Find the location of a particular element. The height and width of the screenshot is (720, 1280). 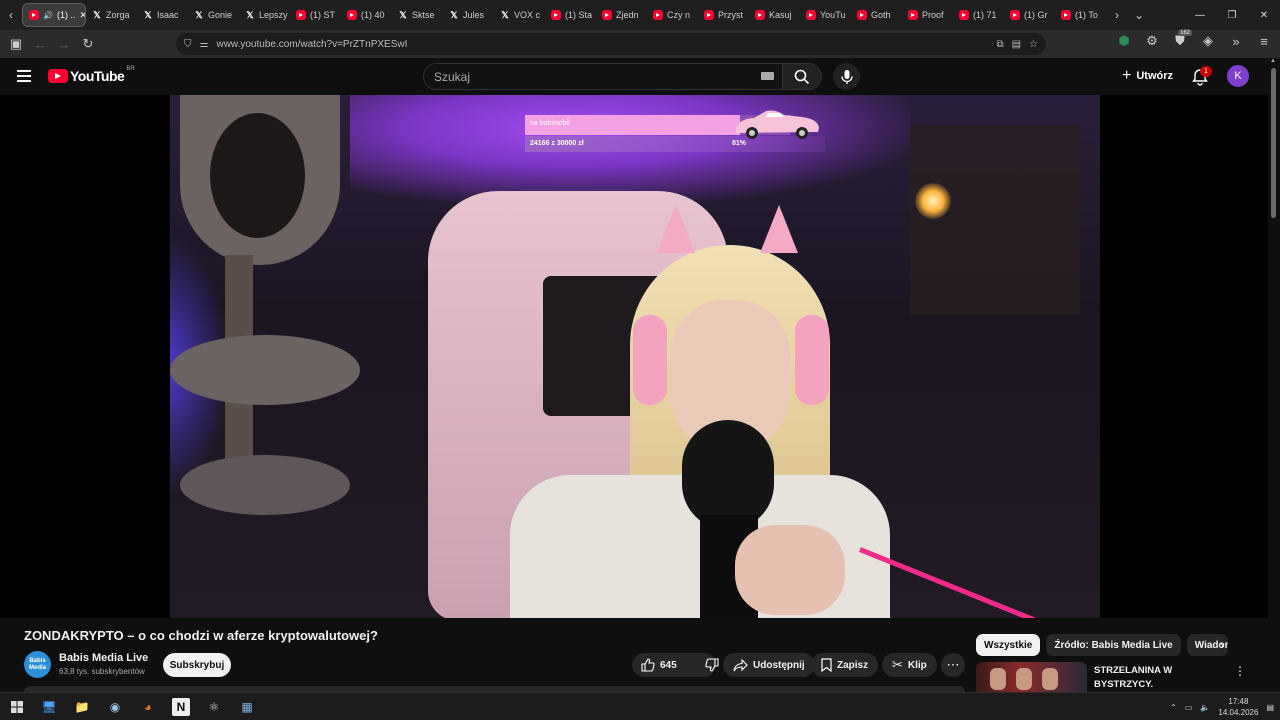

sidebar-toggle-icon: ▣ is located at coordinates (16, 44).